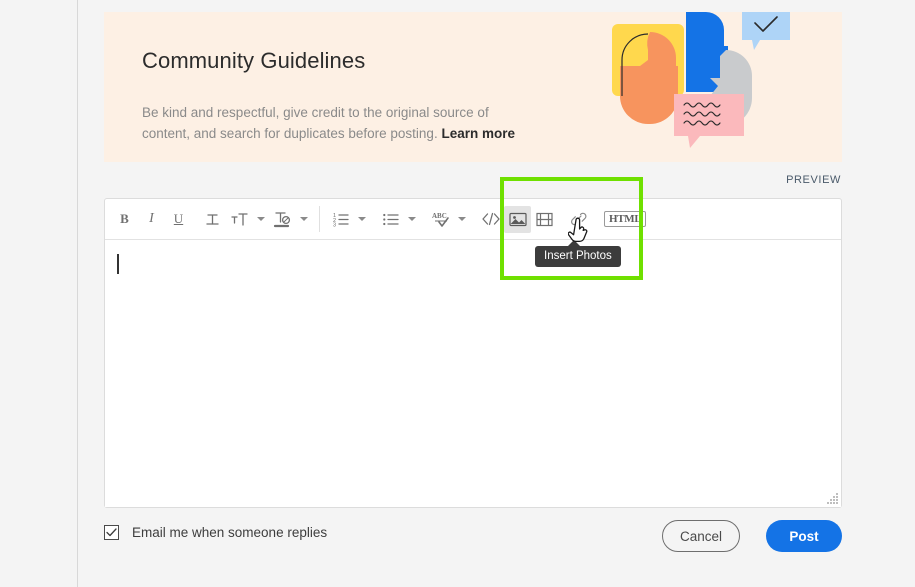 The height and width of the screenshot is (587, 915). Describe the element at coordinates (340, 219) in the screenshot. I see `numbered-list-icon: 1 2 3` at that location.